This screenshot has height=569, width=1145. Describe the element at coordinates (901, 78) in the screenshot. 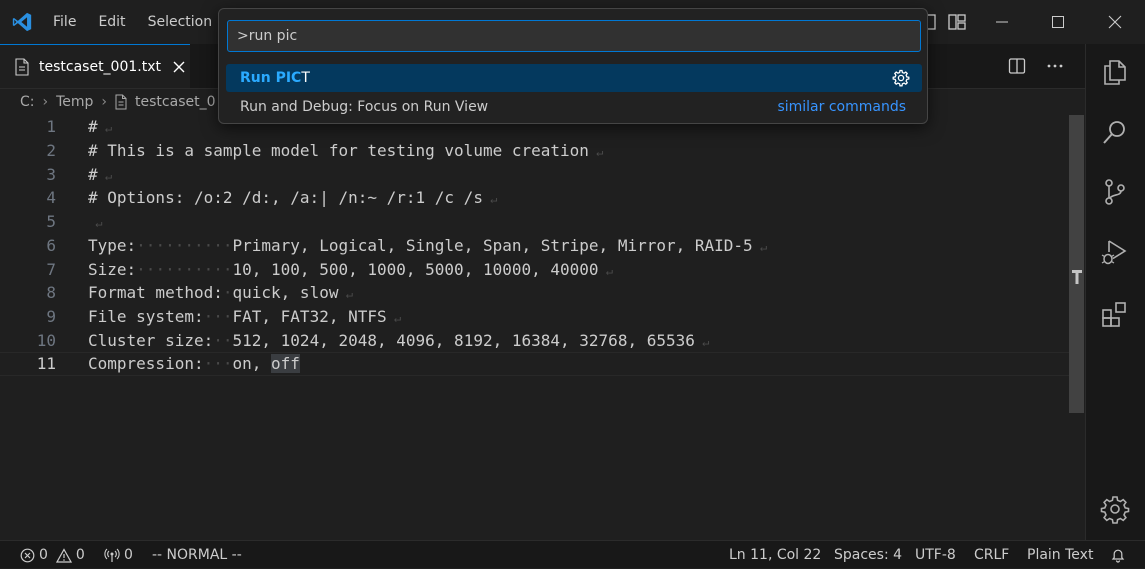

I see `configure-keybinding-gear-icon` at that location.